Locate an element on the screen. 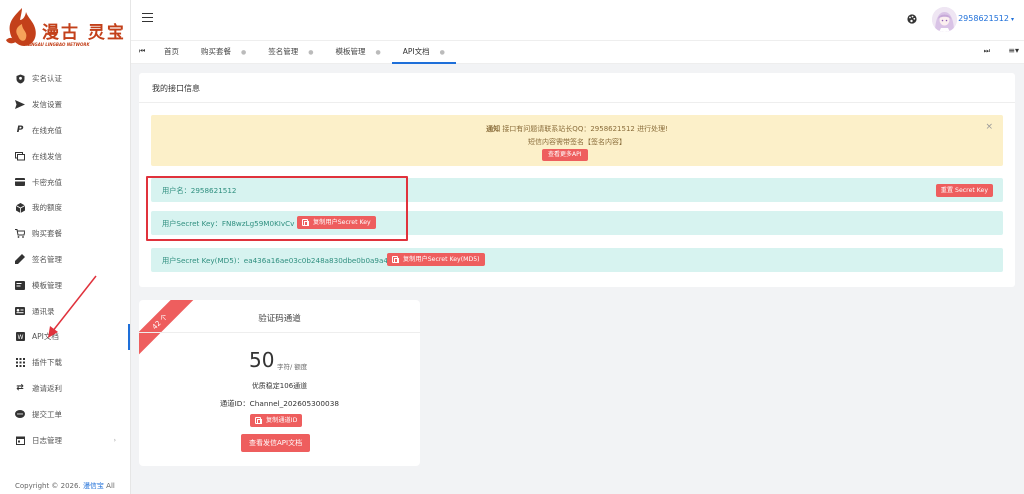 This screenshot has height=494, width=1024. sidebar-item-label: 提交工单 is located at coordinates (47, 414).